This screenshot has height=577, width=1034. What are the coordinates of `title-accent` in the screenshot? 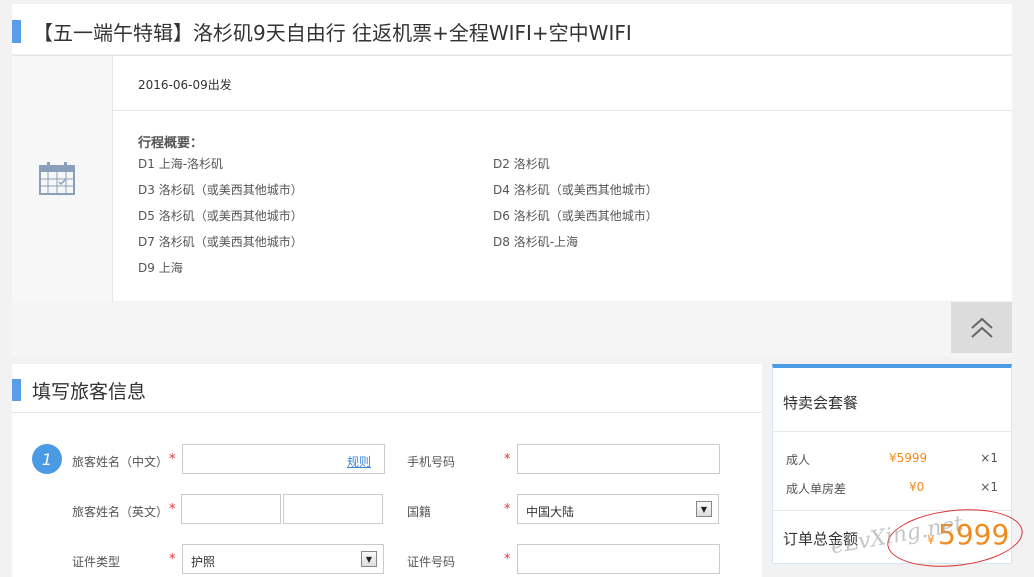 It's located at (16, 31).